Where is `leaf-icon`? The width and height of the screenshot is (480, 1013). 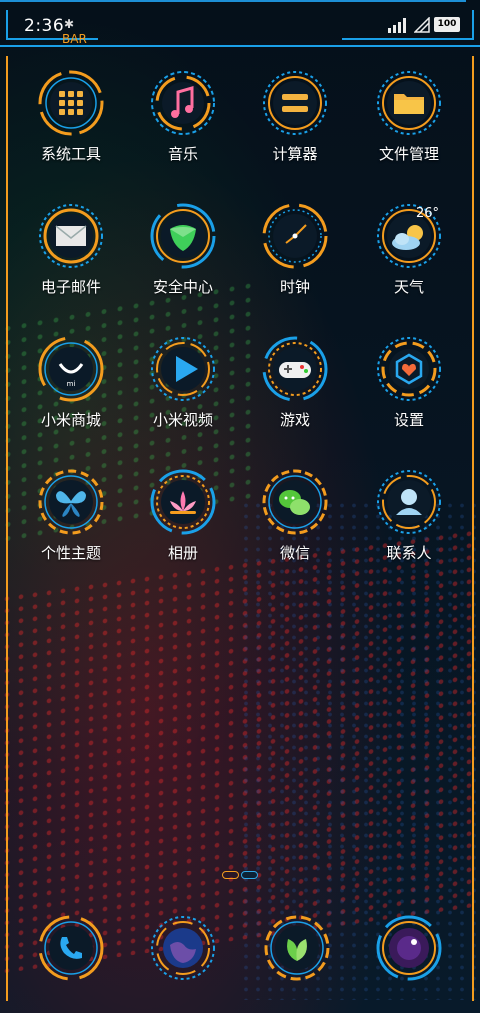 leaf-icon is located at coordinates (297, 948).